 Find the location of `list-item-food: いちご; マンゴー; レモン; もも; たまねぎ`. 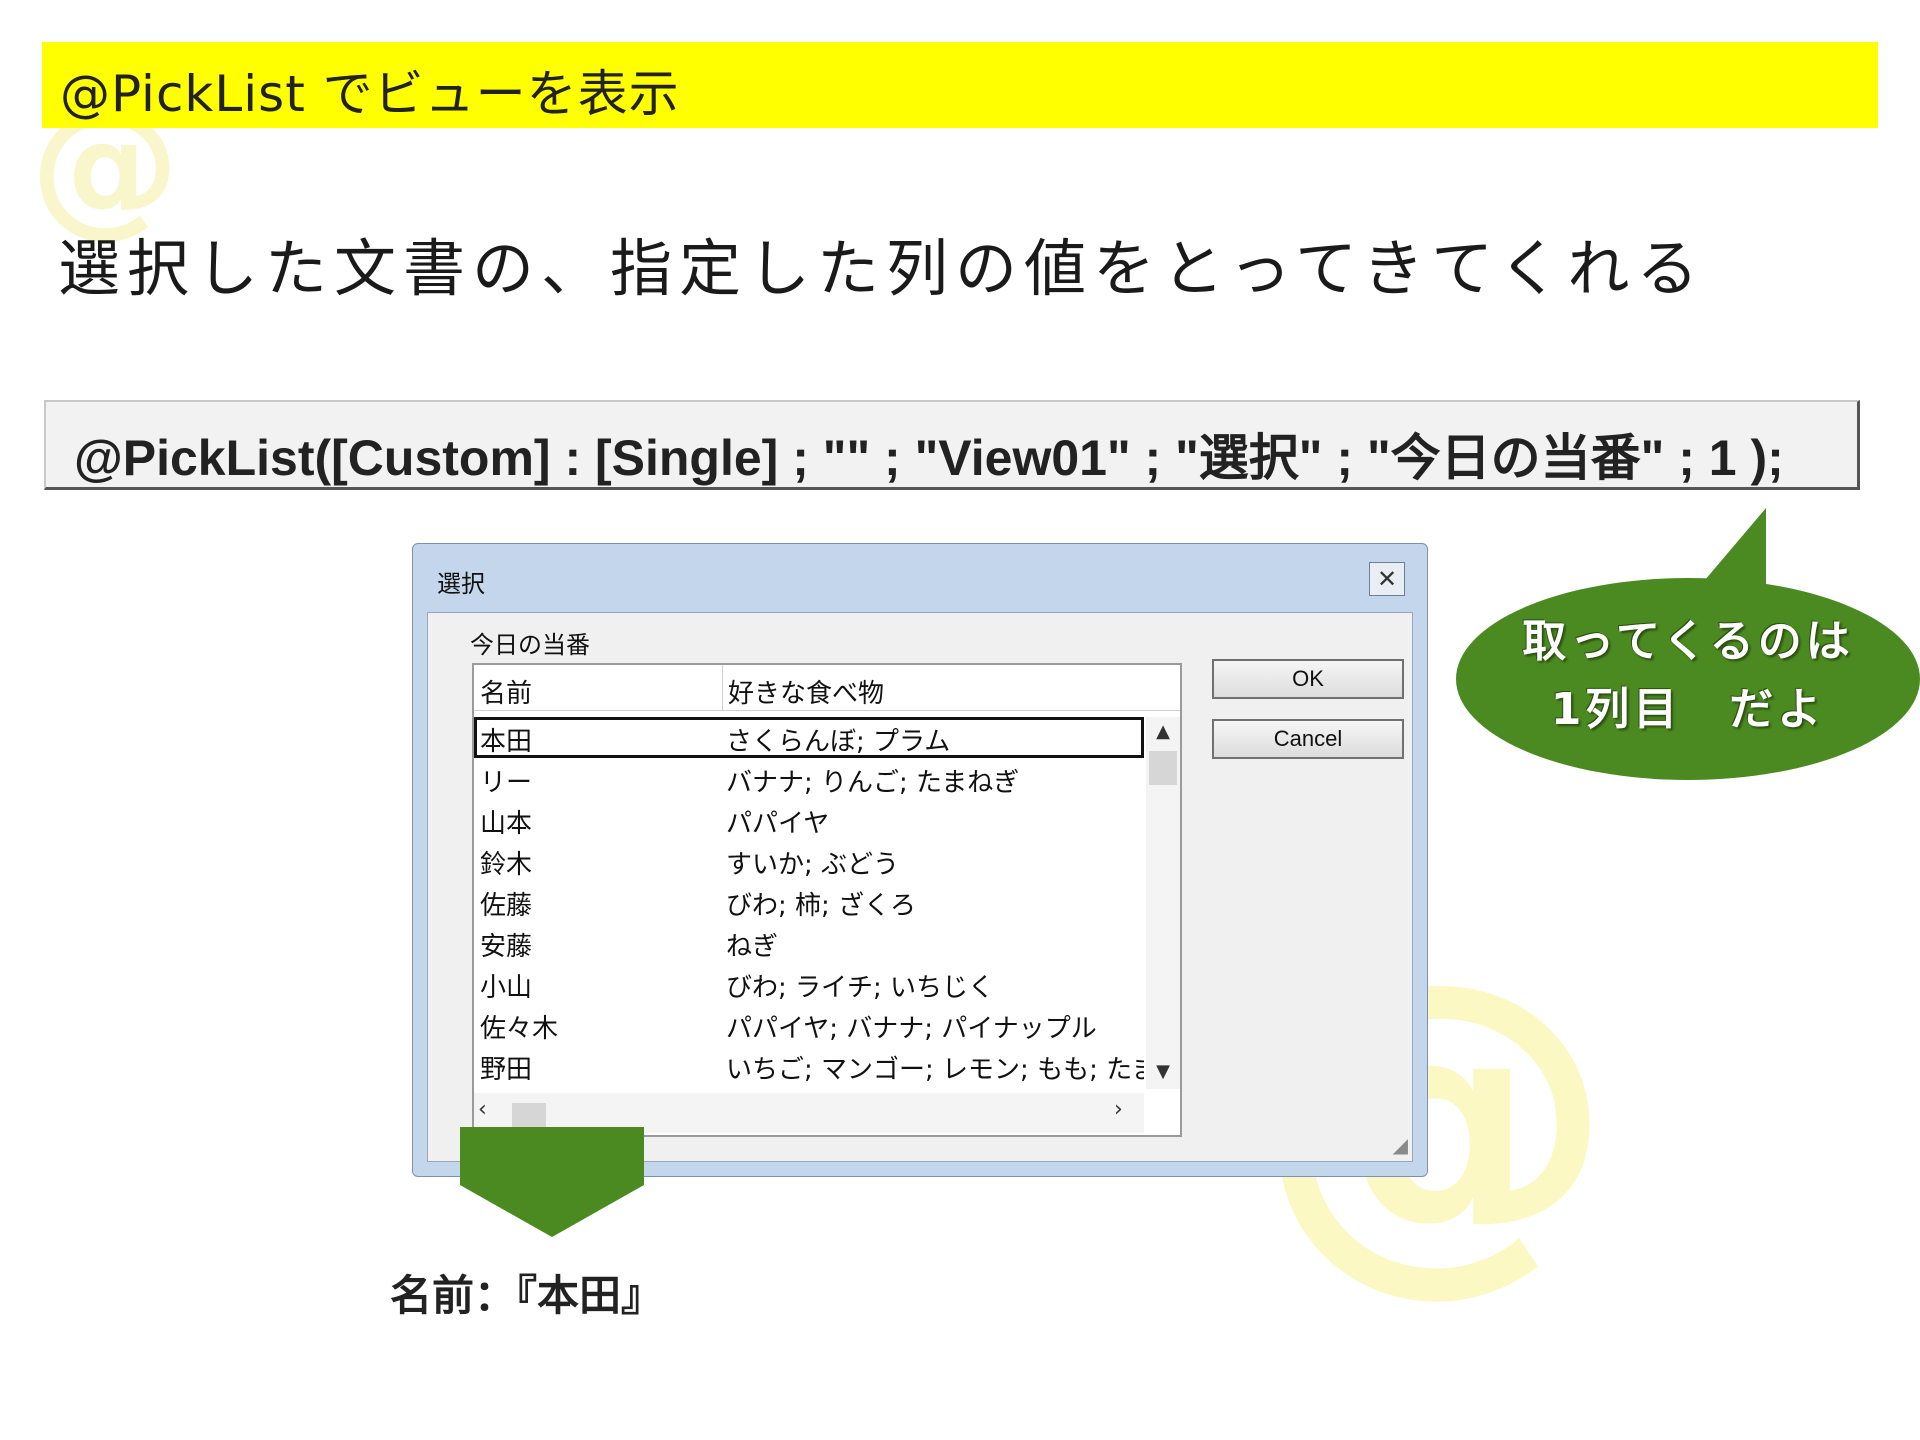

list-item-food: いちご; マンゴー; レモン; もも; たまねぎ is located at coordinates (935, 1070).